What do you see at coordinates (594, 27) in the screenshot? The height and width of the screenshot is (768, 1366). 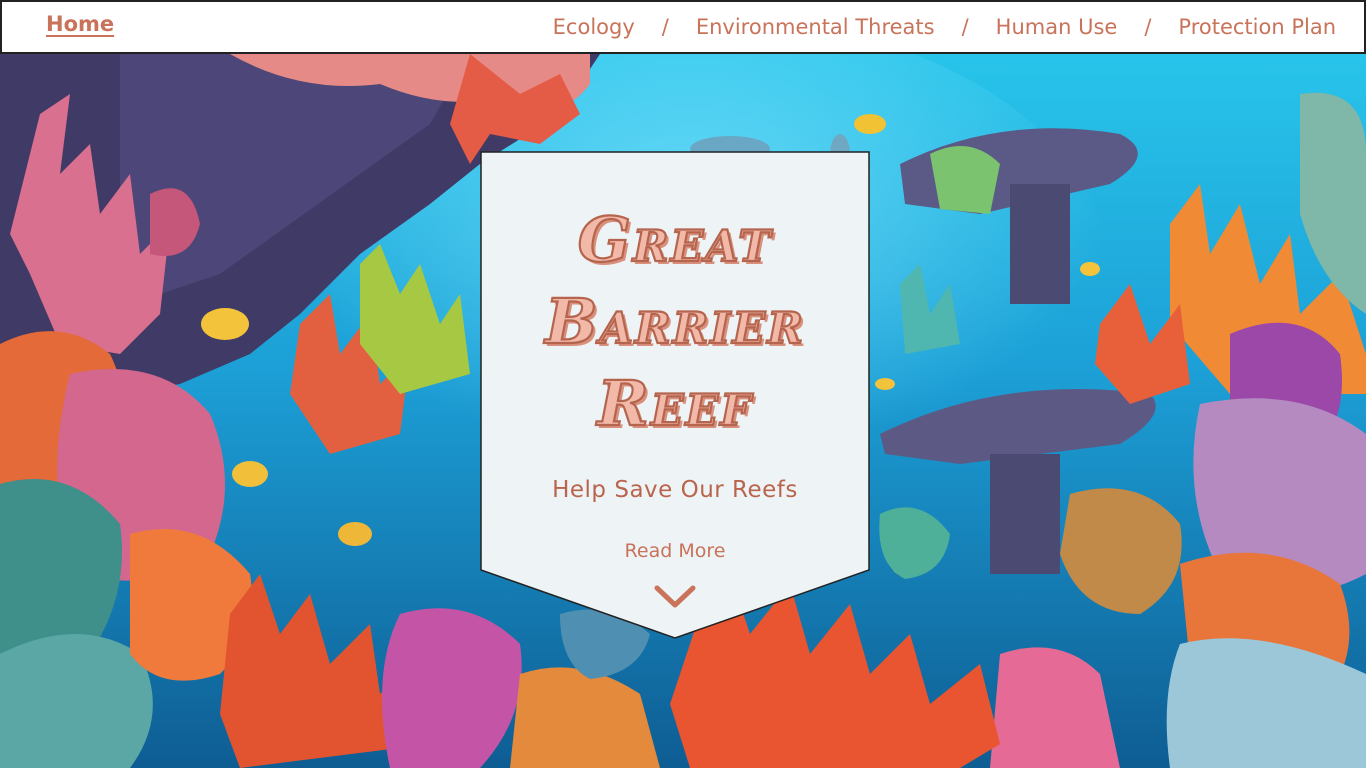 I see `nav-link-ecology: Ecology` at bounding box center [594, 27].